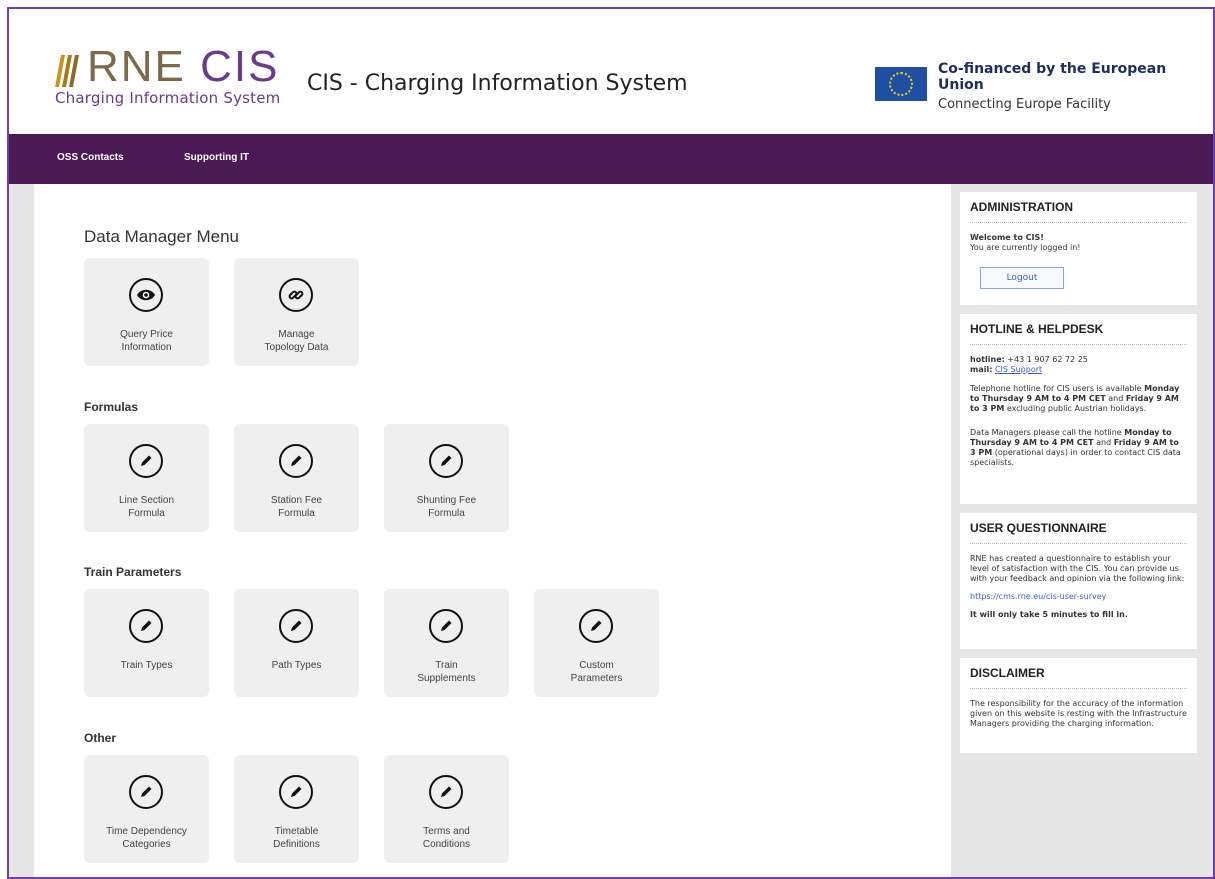 The height and width of the screenshot is (879, 1215). Describe the element at coordinates (446, 838) in the screenshot. I see `tile-label: Terms and Conditions` at that location.